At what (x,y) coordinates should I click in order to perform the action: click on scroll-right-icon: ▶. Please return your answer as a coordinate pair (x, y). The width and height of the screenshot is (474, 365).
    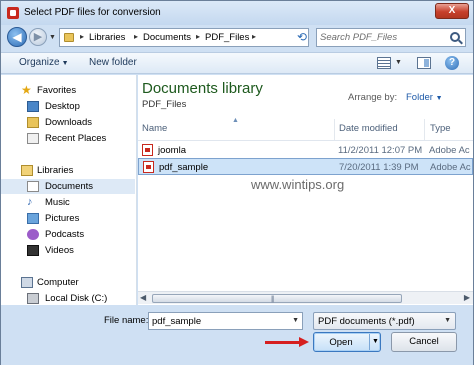
    Looking at the image, I should click on (467, 297).